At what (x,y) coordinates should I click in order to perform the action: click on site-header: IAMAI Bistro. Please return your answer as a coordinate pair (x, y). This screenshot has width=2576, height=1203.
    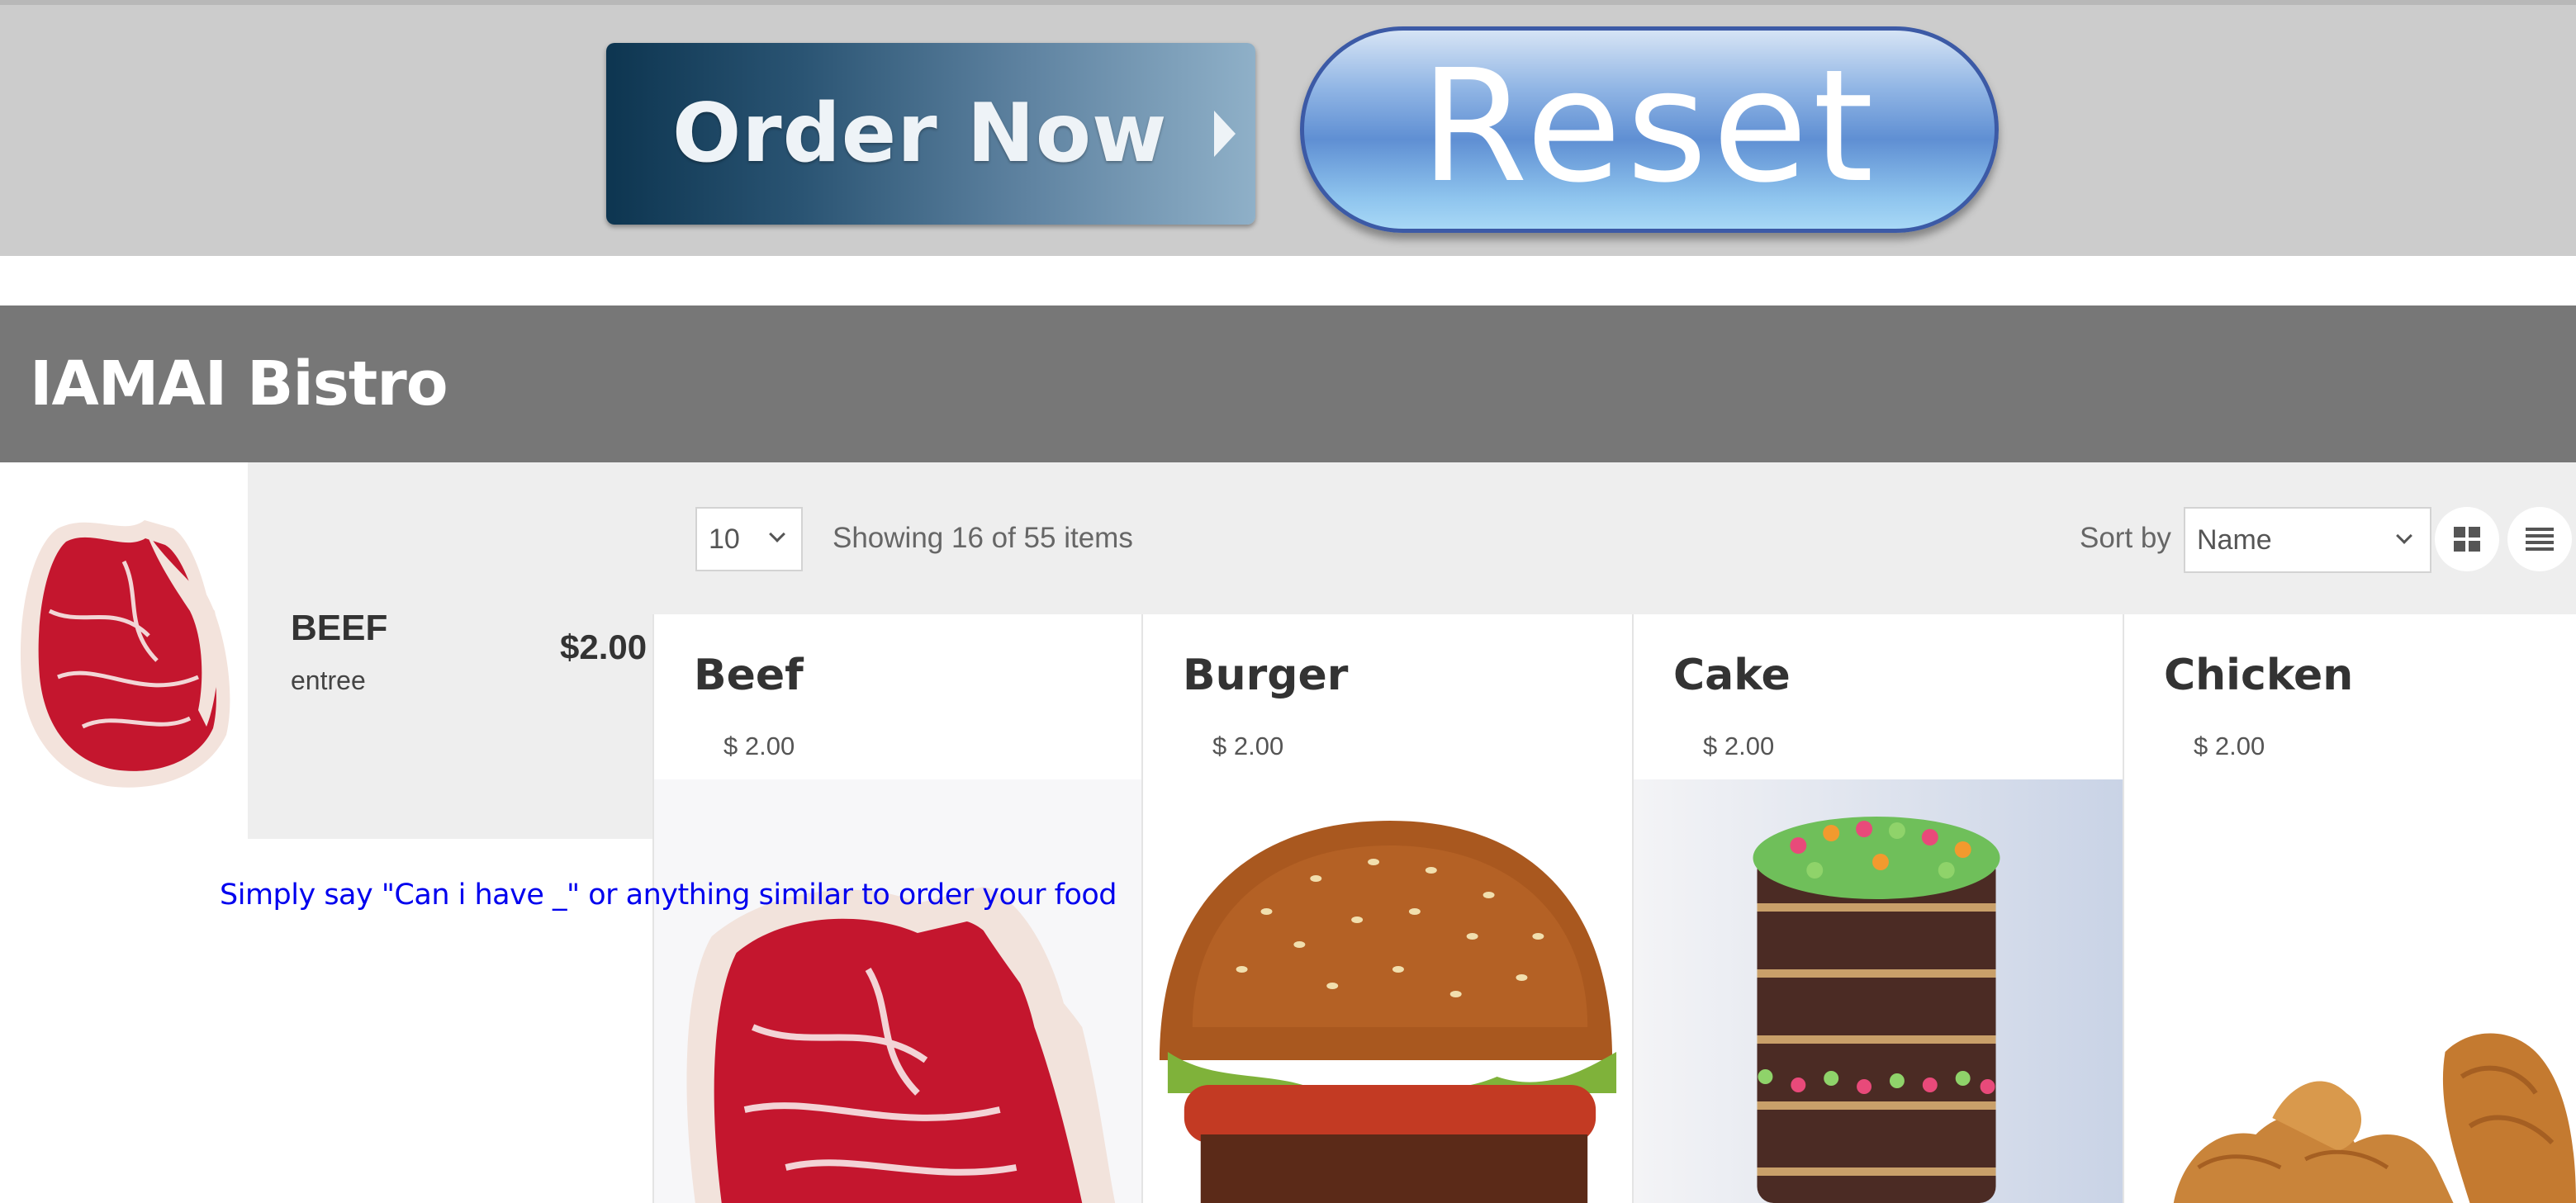
    Looking at the image, I should click on (1288, 383).